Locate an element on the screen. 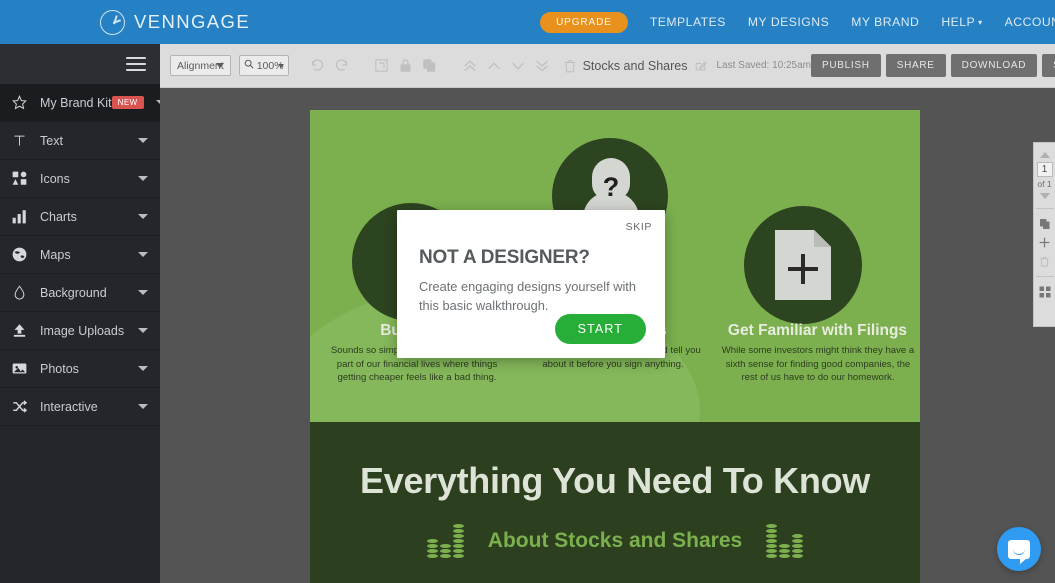  toolbar-icon-group-layer is located at coordinates (506, 66).